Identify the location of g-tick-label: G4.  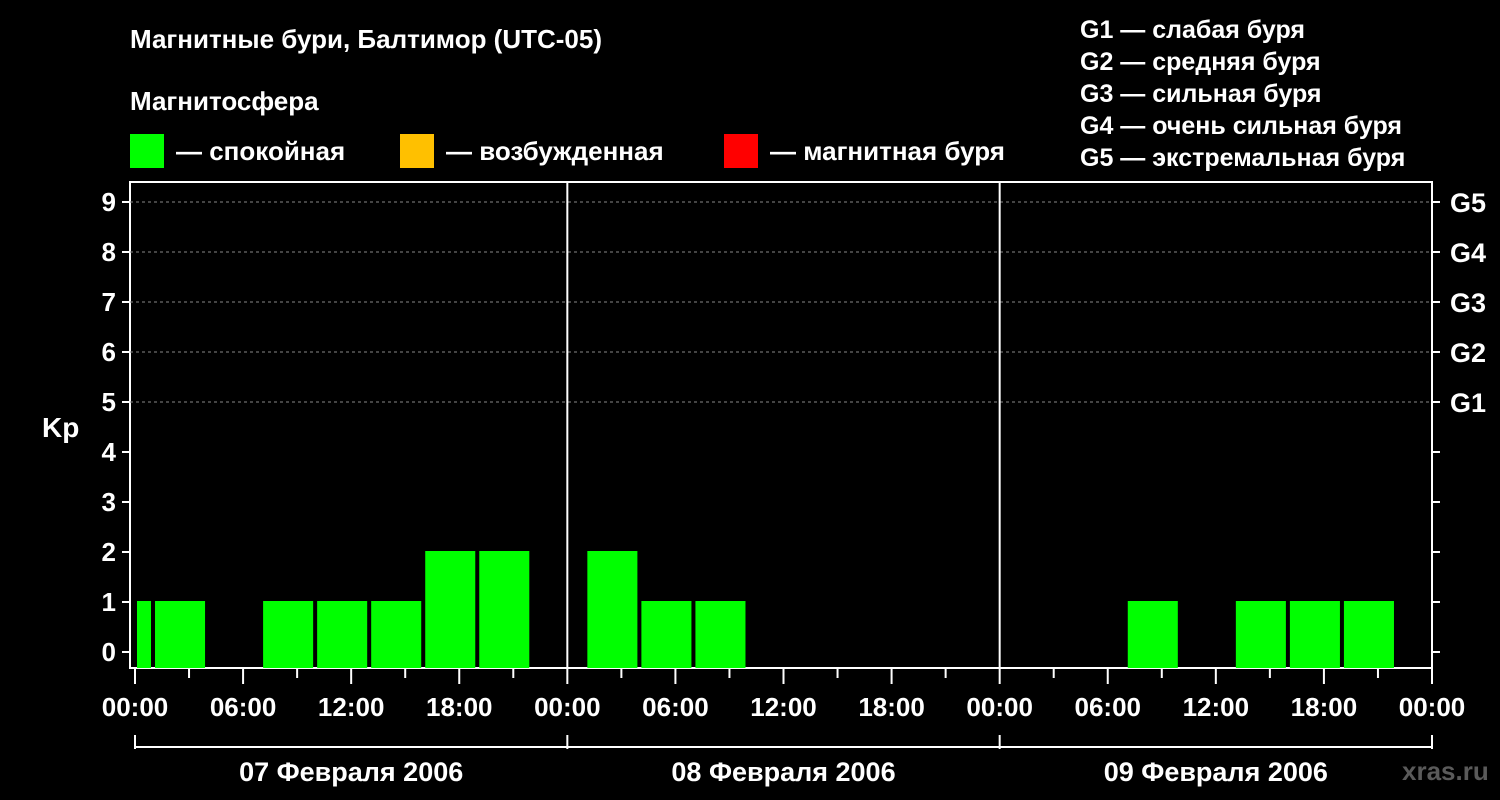
(1468, 253).